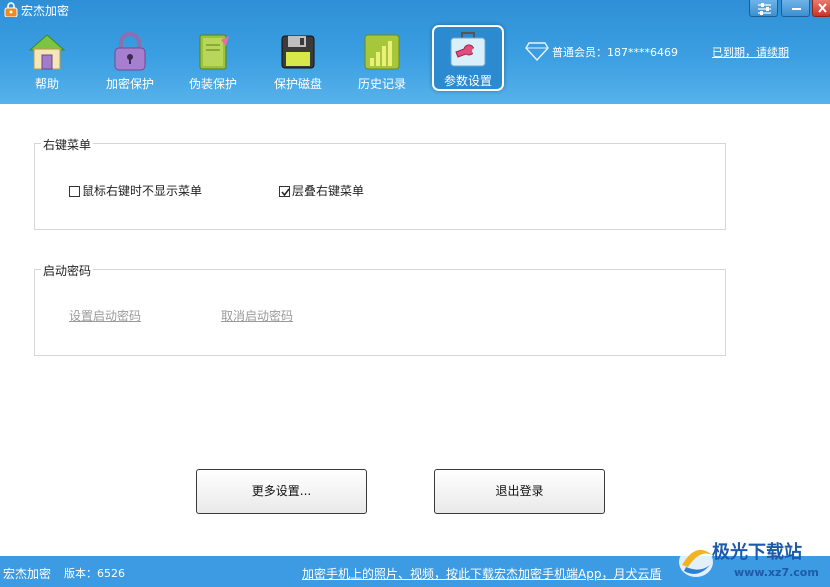  I want to click on nav-settings-label: 参数设置, so click(467, 81).